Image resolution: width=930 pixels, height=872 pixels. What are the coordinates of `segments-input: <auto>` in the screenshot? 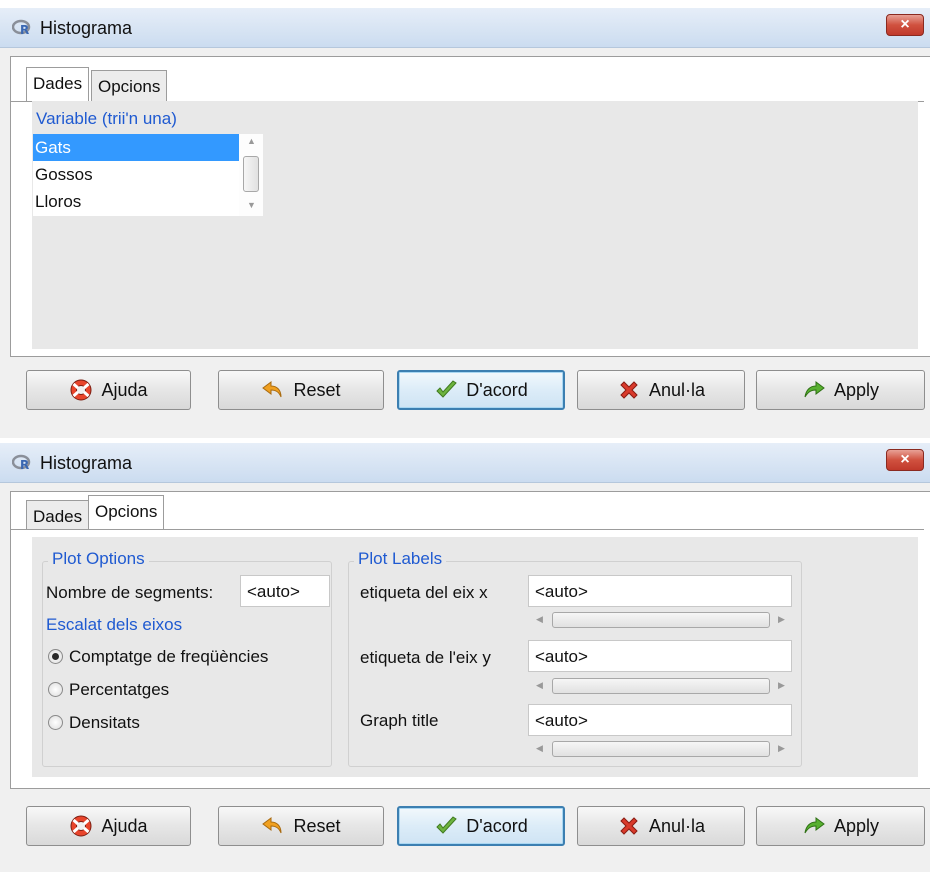 It's located at (285, 591).